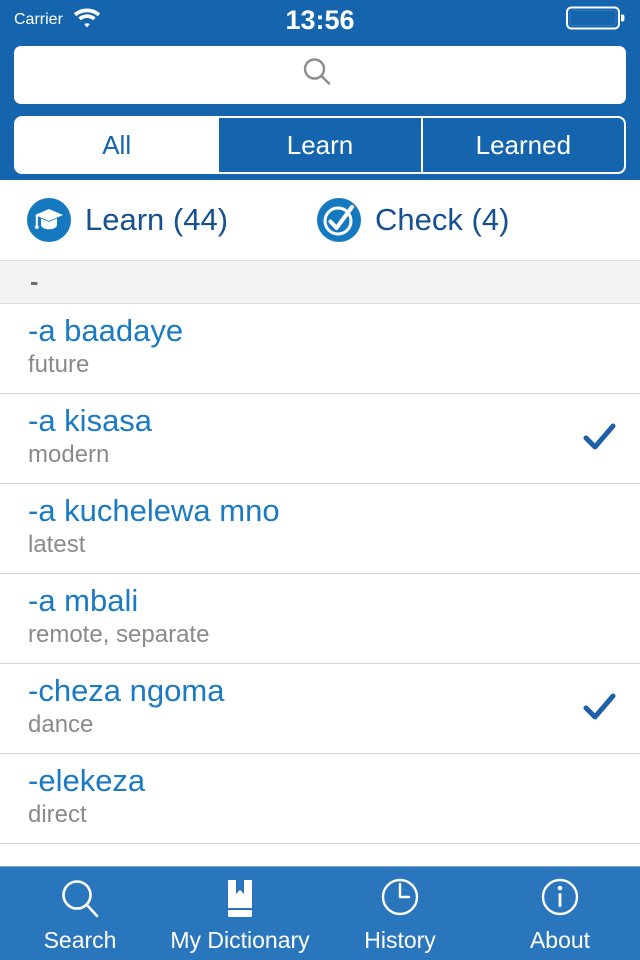 The image size is (640, 960). I want to click on status-bar-left: Carrier, so click(58, 20).